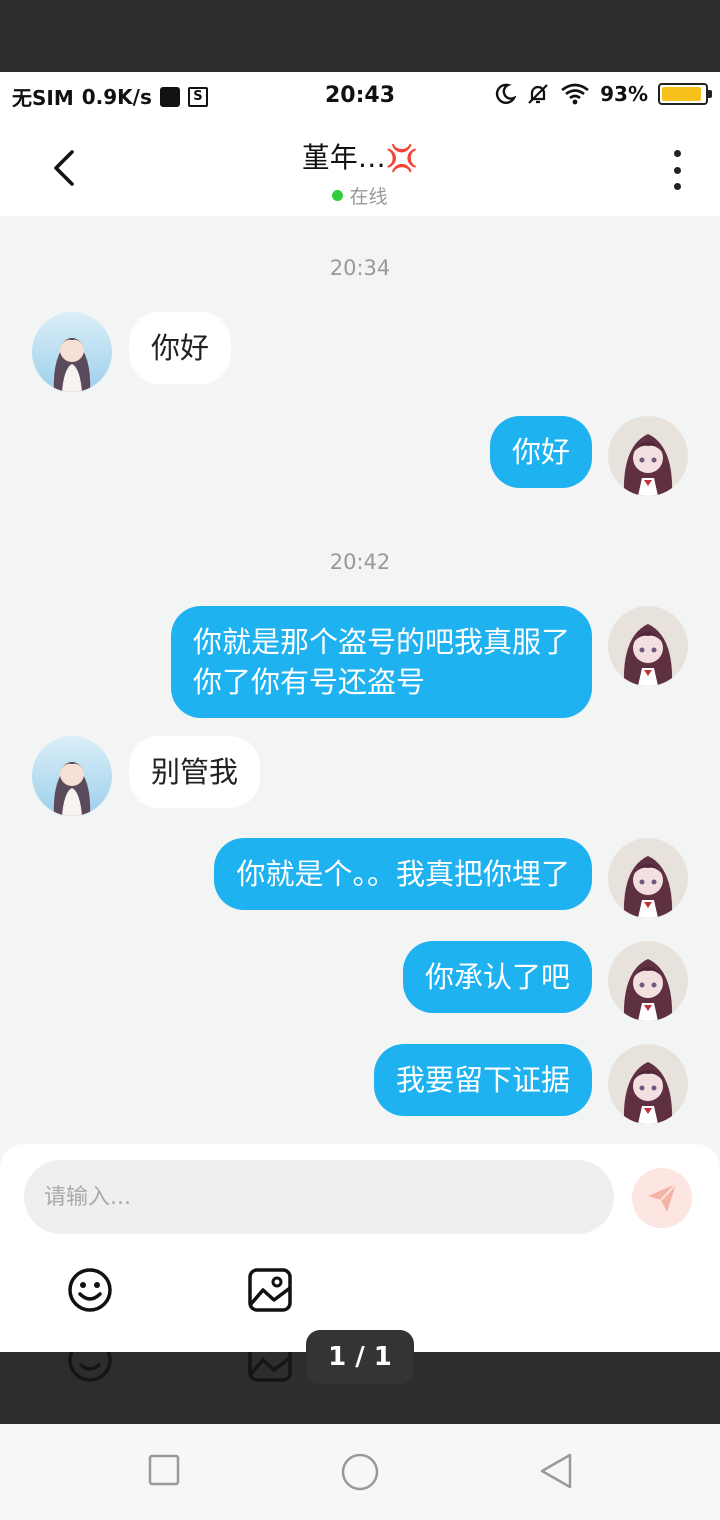 Image resolution: width=720 pixels, height=1520 pixels. What do you see at coordinates (360, 36) in the screenshot?
I see `top-letterbox` at bounding box center [360, 36].